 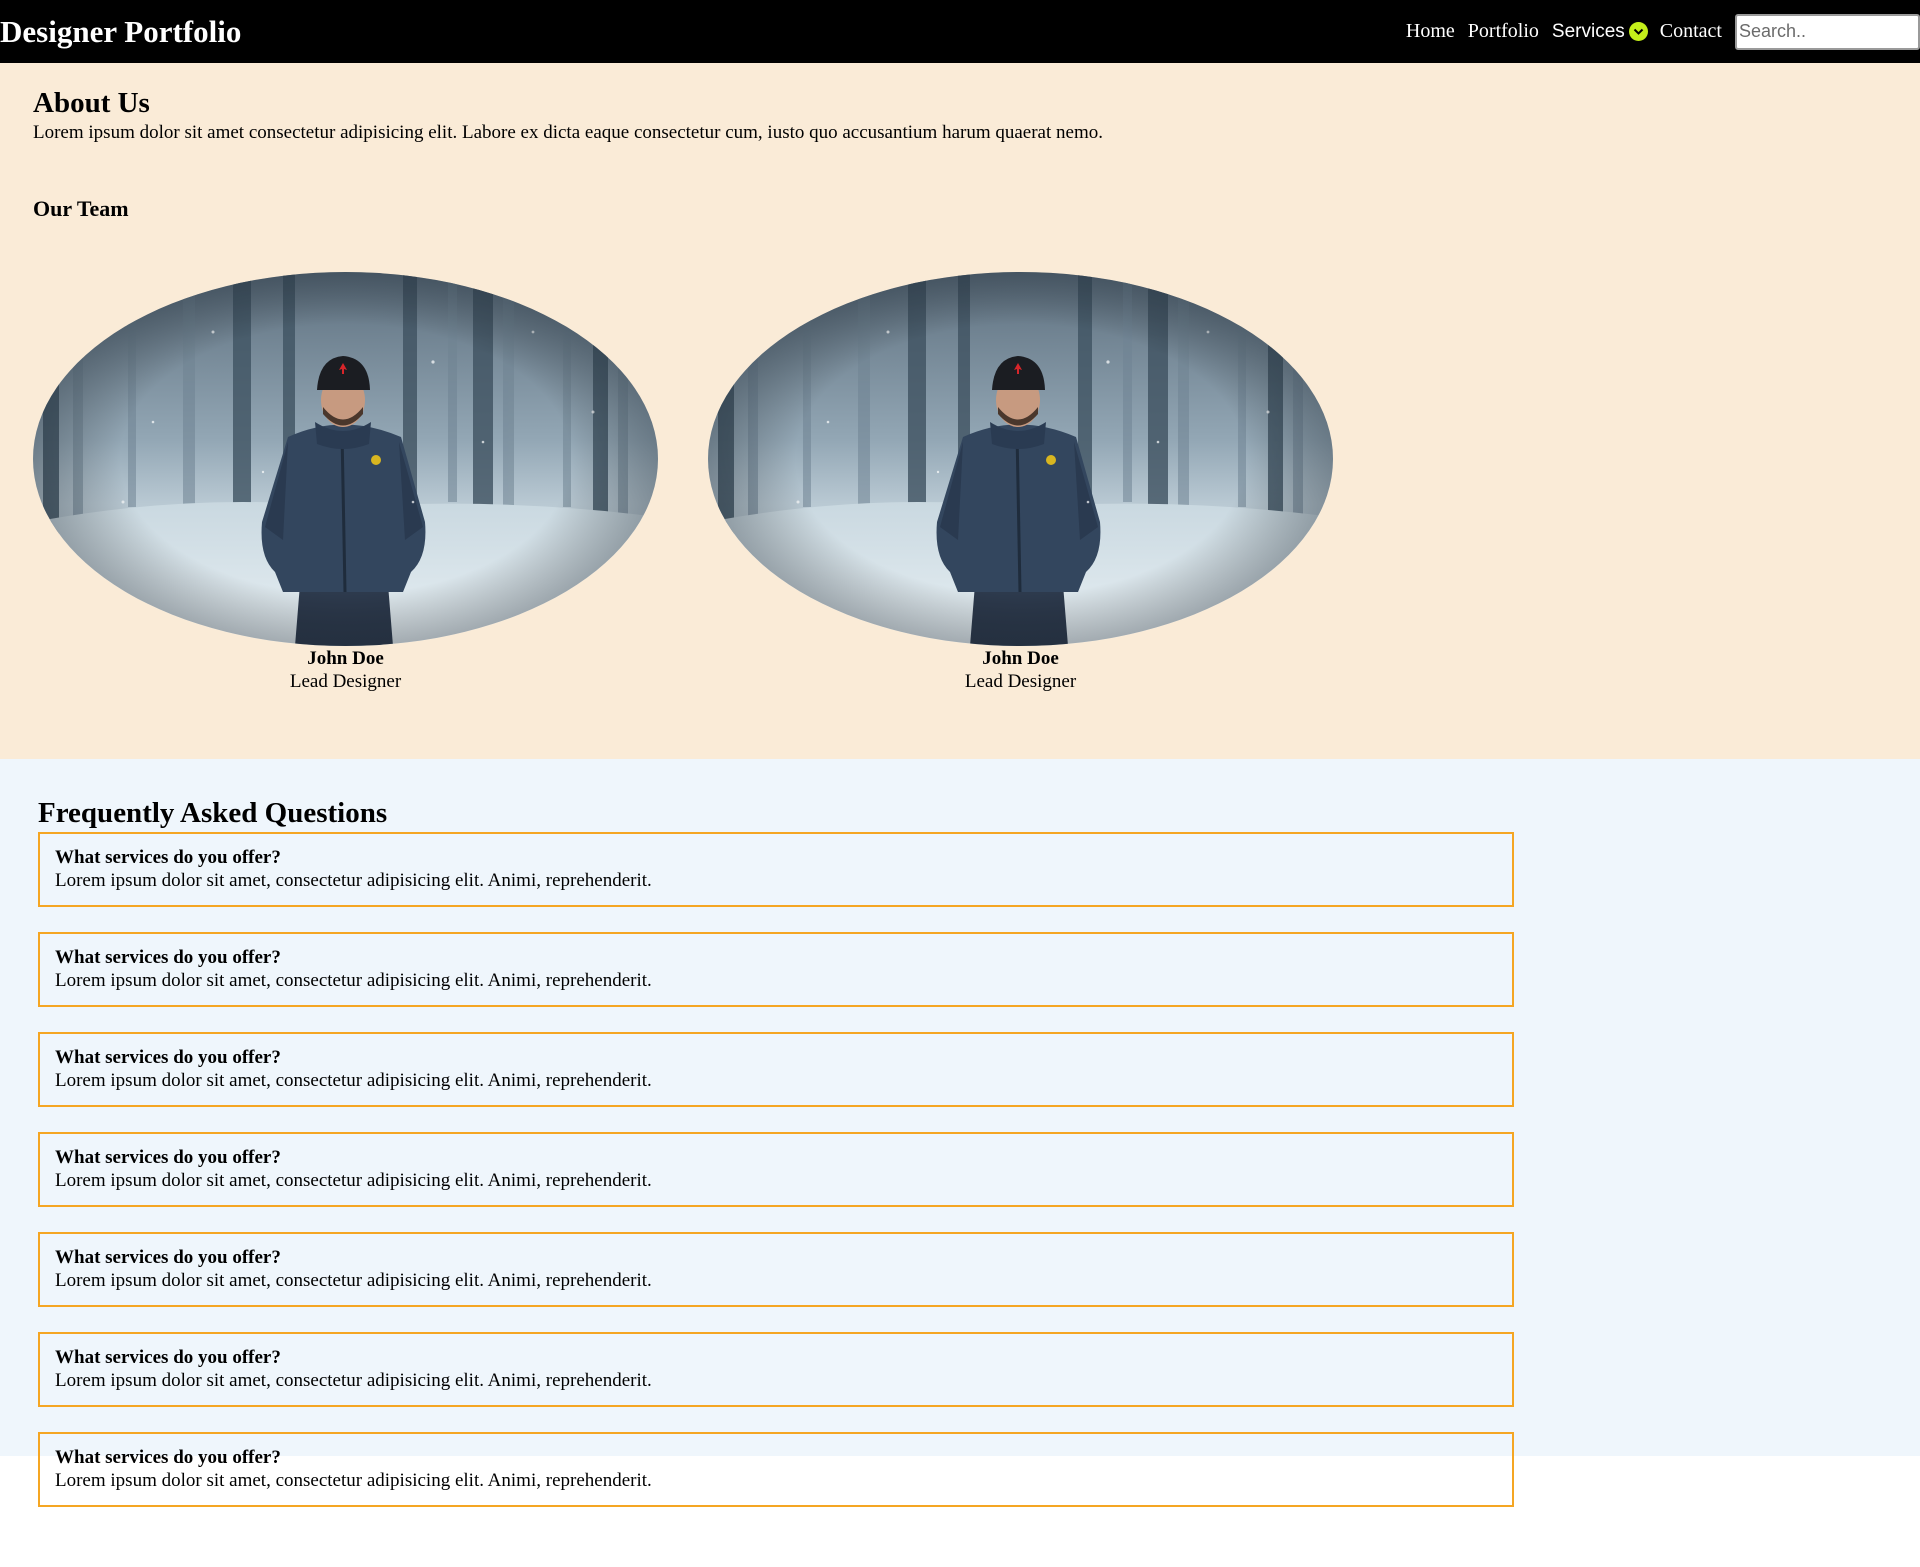 What do you see at coordinates (120, 32) in the screenshot?
I see `brand-title: Designer Portfolio` at bounding box center [120, 32].